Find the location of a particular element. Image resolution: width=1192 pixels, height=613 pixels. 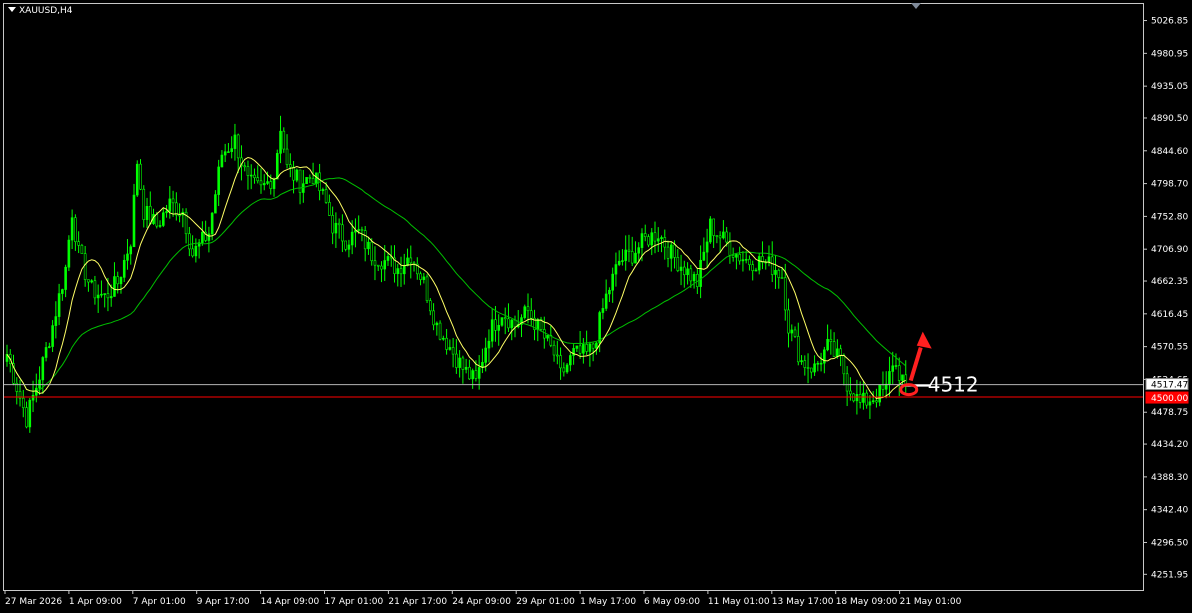

x-tick-label: 6 May 09:00 is located at coordinates (672, 602).